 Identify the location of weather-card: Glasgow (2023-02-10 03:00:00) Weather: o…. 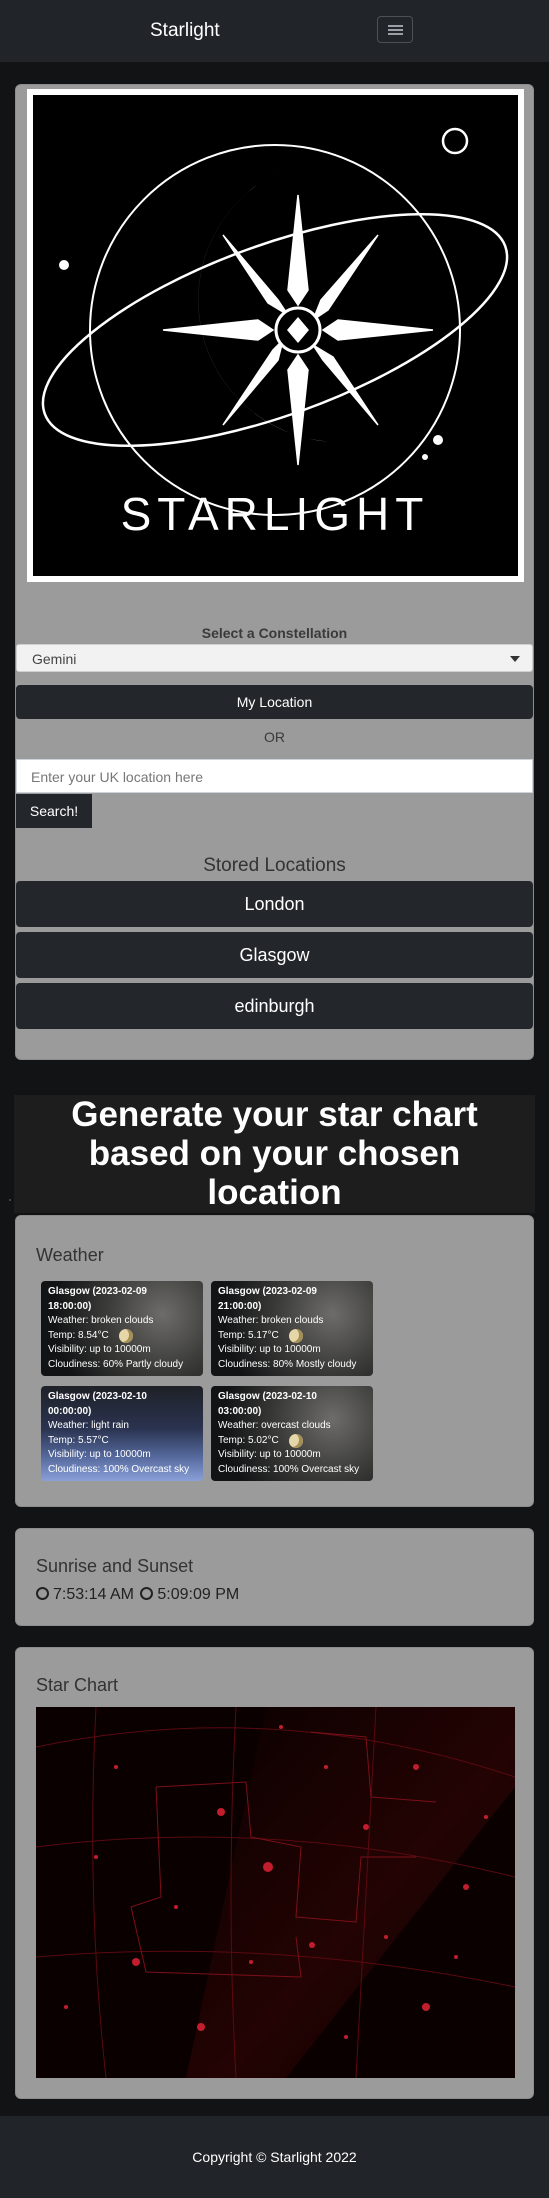
(292, 1433).